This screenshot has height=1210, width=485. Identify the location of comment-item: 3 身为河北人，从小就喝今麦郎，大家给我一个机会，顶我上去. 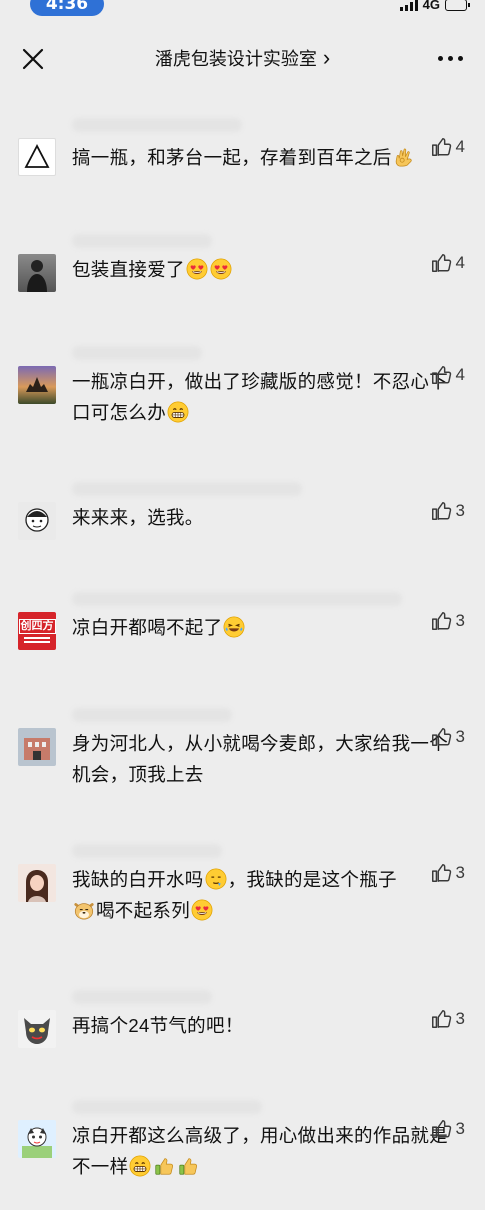
(242, 764).